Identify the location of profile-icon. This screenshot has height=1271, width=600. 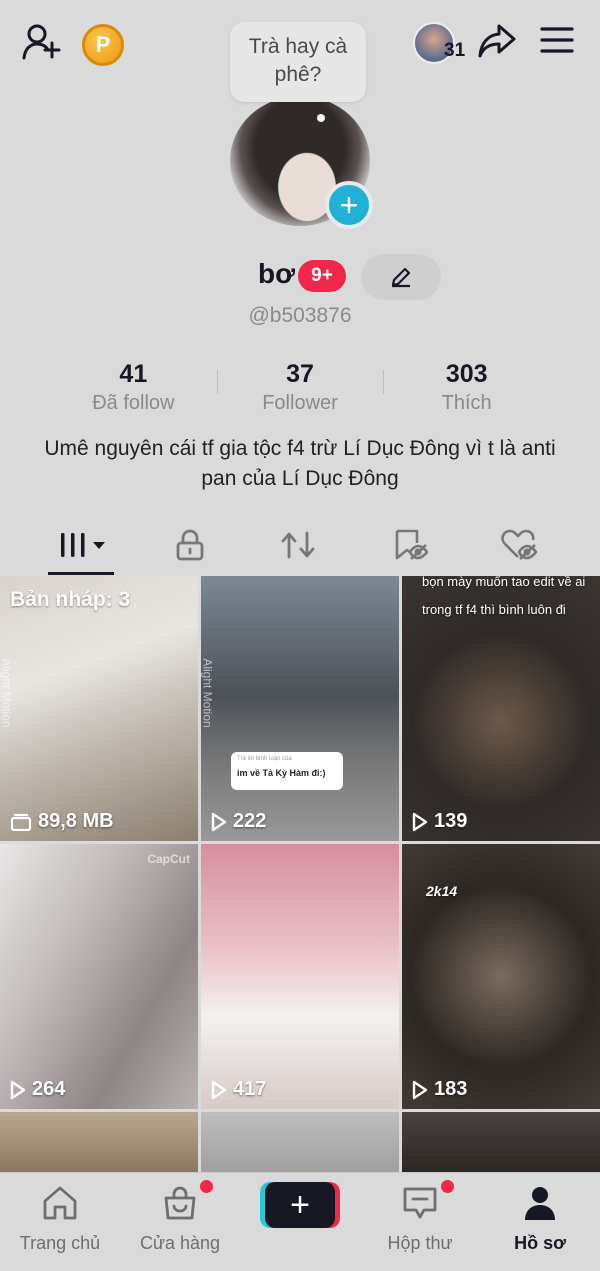
(540, 1203).